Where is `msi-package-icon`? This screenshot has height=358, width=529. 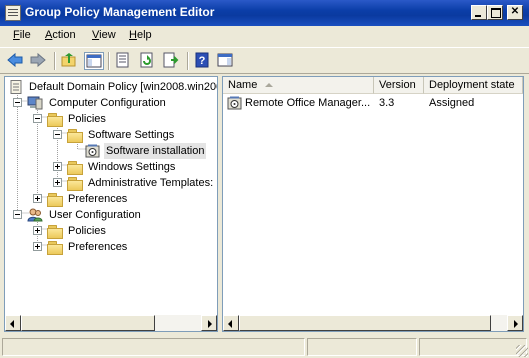 msi-package-icon is located at coordinates (234, 103).